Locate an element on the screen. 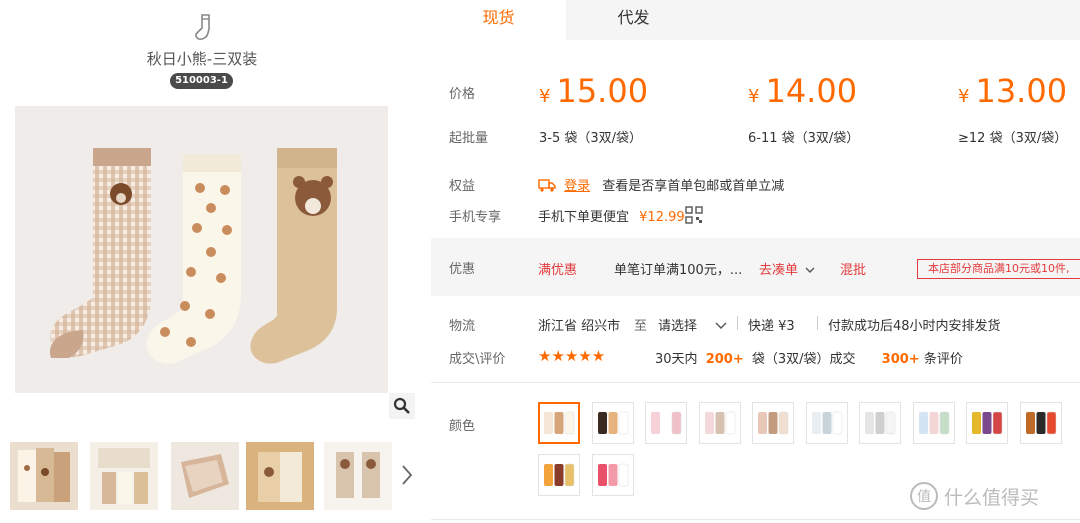  review-count: 300+ is located at coordinates (900, 359).